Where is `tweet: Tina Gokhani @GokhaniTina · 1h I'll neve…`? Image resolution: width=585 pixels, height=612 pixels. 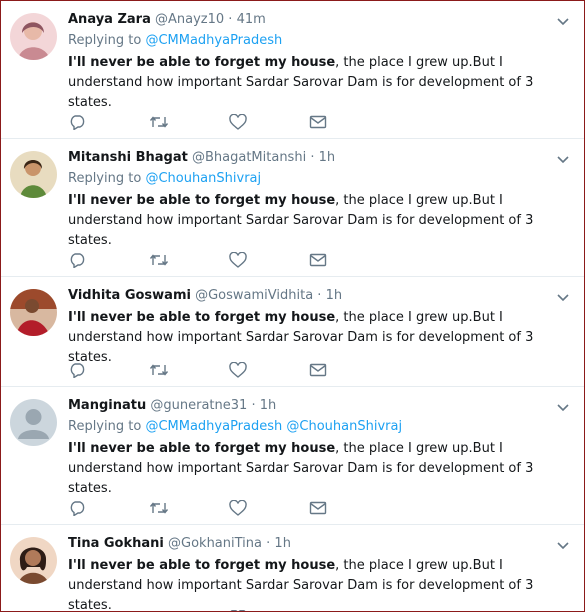 tweet: Tina Gokhani @GokhaniTina · 1h I'll neve… is located at coordinates (292, 568).